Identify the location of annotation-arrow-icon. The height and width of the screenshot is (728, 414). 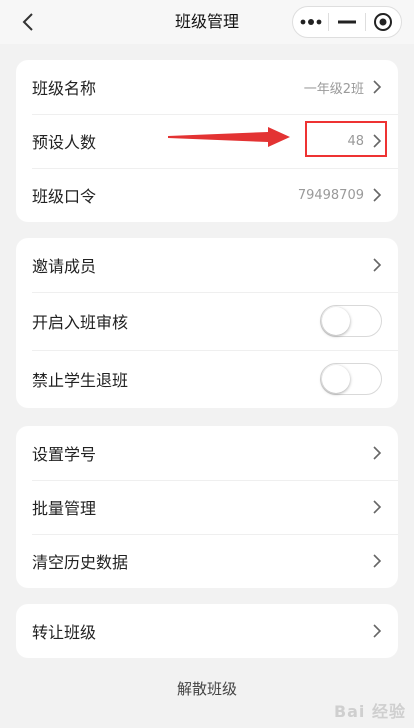
(229, 137).